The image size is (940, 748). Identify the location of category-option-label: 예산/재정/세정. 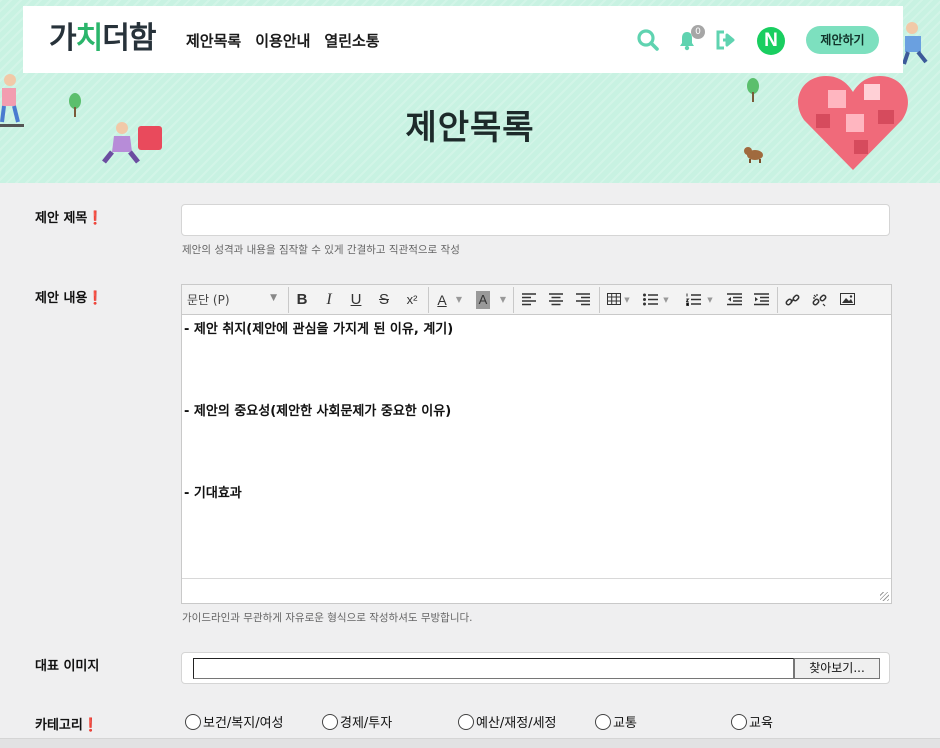
(516, 723).